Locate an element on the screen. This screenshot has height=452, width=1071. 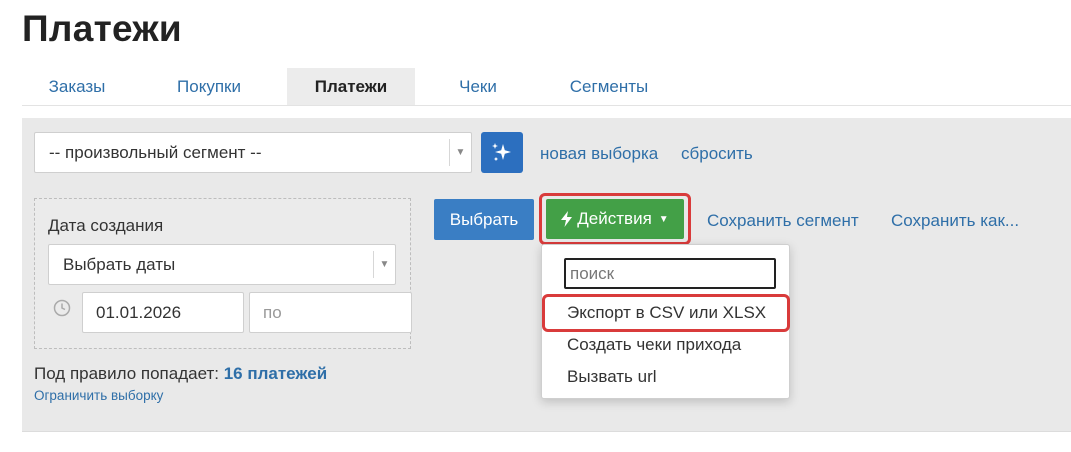
menu-item-call-url: Вызвать url is located at coordinates (612, 377).